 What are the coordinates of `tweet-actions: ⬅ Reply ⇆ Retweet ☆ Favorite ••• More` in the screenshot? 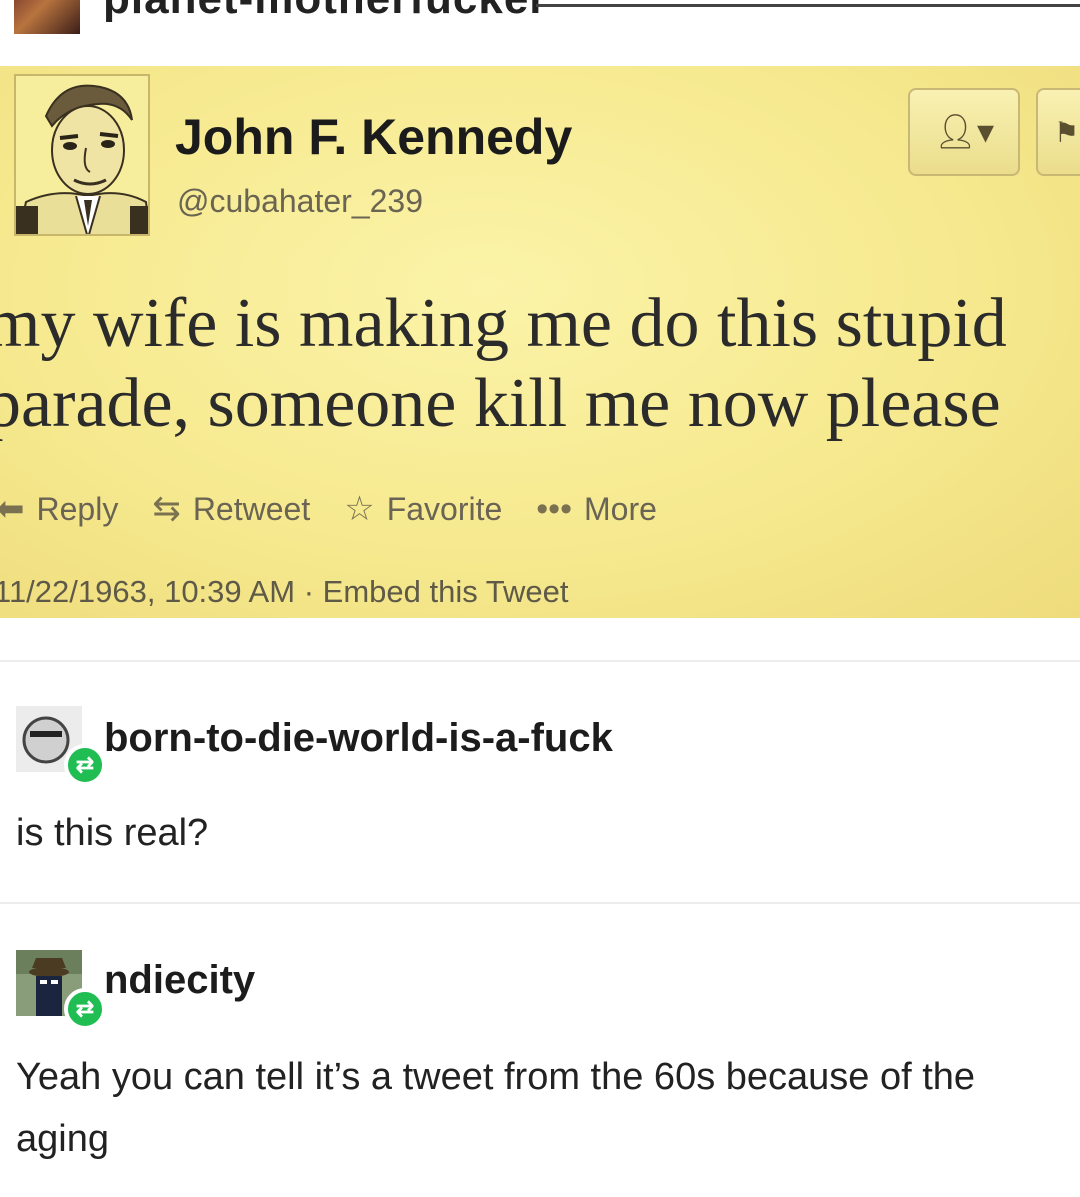 It's located at (345, 509).